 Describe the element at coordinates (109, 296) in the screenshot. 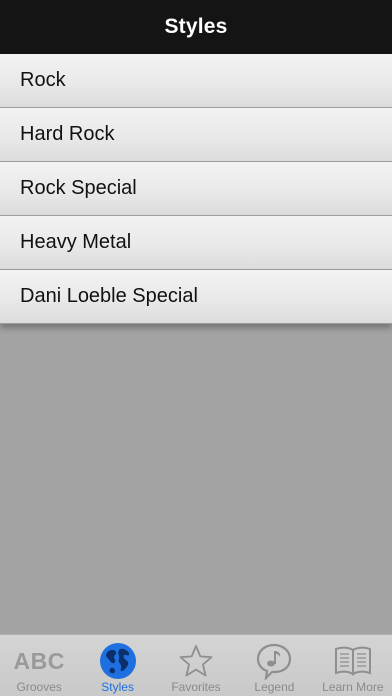

I see `list-item-label: Dani Loeble Special` at that location.